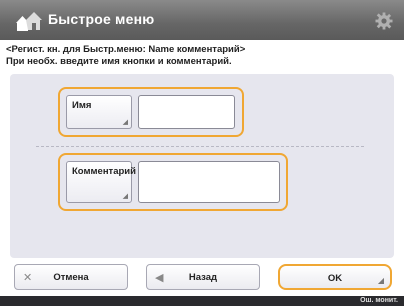 Image resolution: width=404 pixels, height=306 pixels. What do you see at coordinates (379, 300) in the screenshot?
I see `status-monitor-button: Ош. монит.` at bounding box center [379, 300].